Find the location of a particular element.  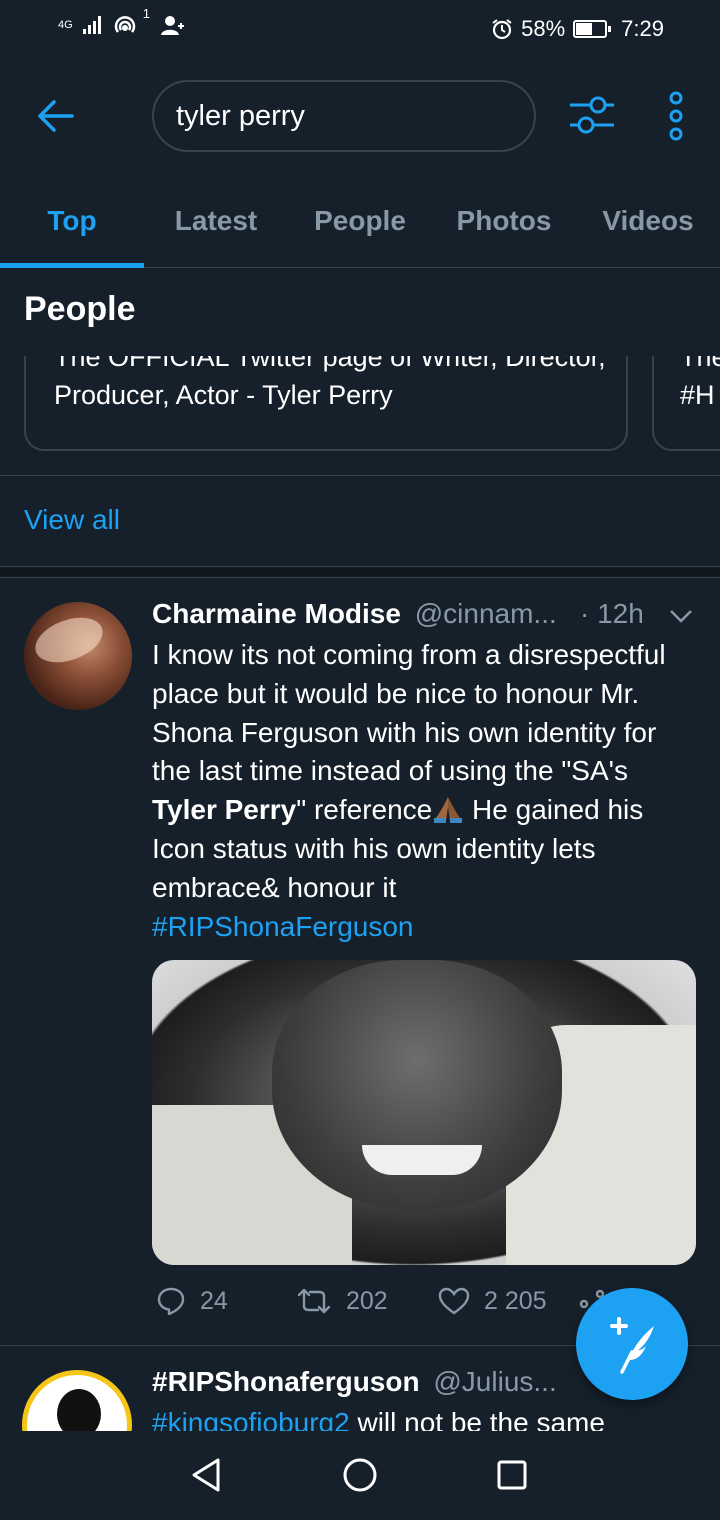

vertical-dots-icon is located at coordinates (676, 116).